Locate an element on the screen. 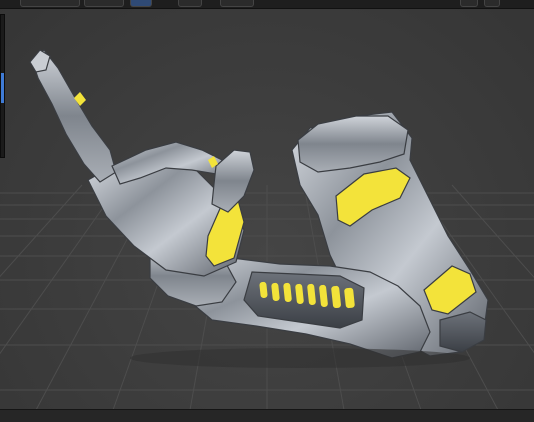  bottom-status-bar is located at coordinates (267, 415).